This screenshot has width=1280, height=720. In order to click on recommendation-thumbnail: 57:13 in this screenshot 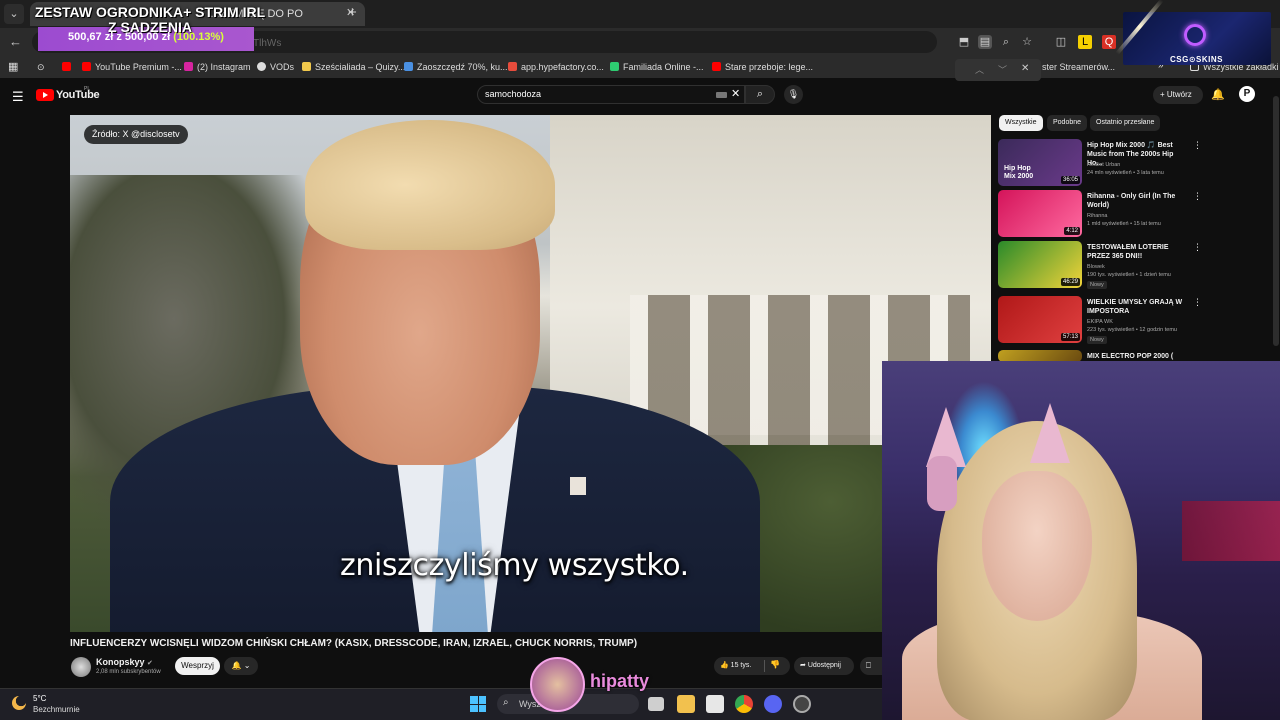, I will do `click(1040, 319)`.